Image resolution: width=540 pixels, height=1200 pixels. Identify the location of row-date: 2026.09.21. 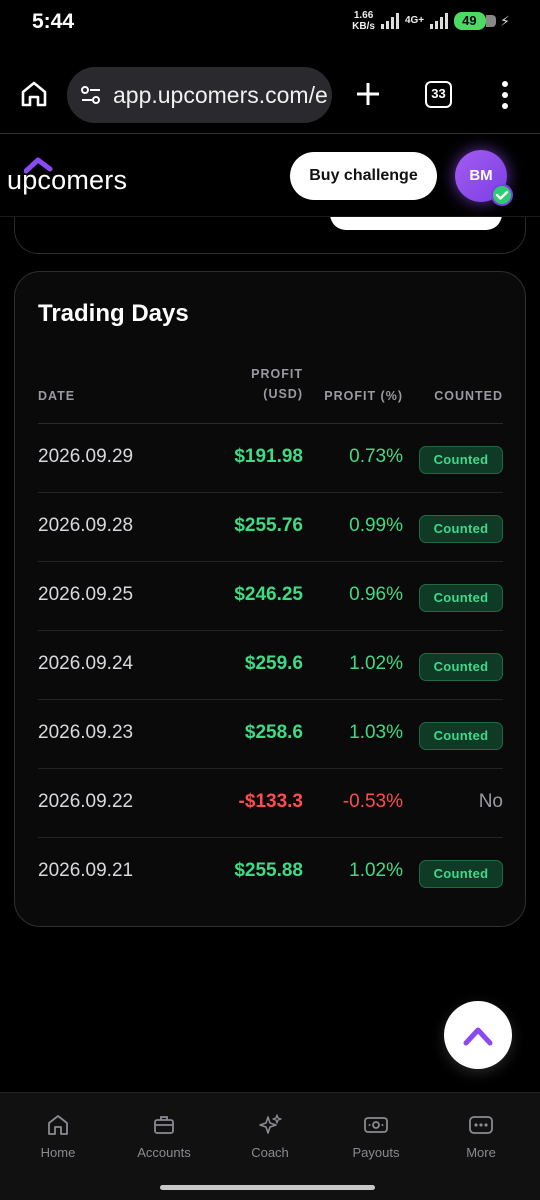
(86, 870).